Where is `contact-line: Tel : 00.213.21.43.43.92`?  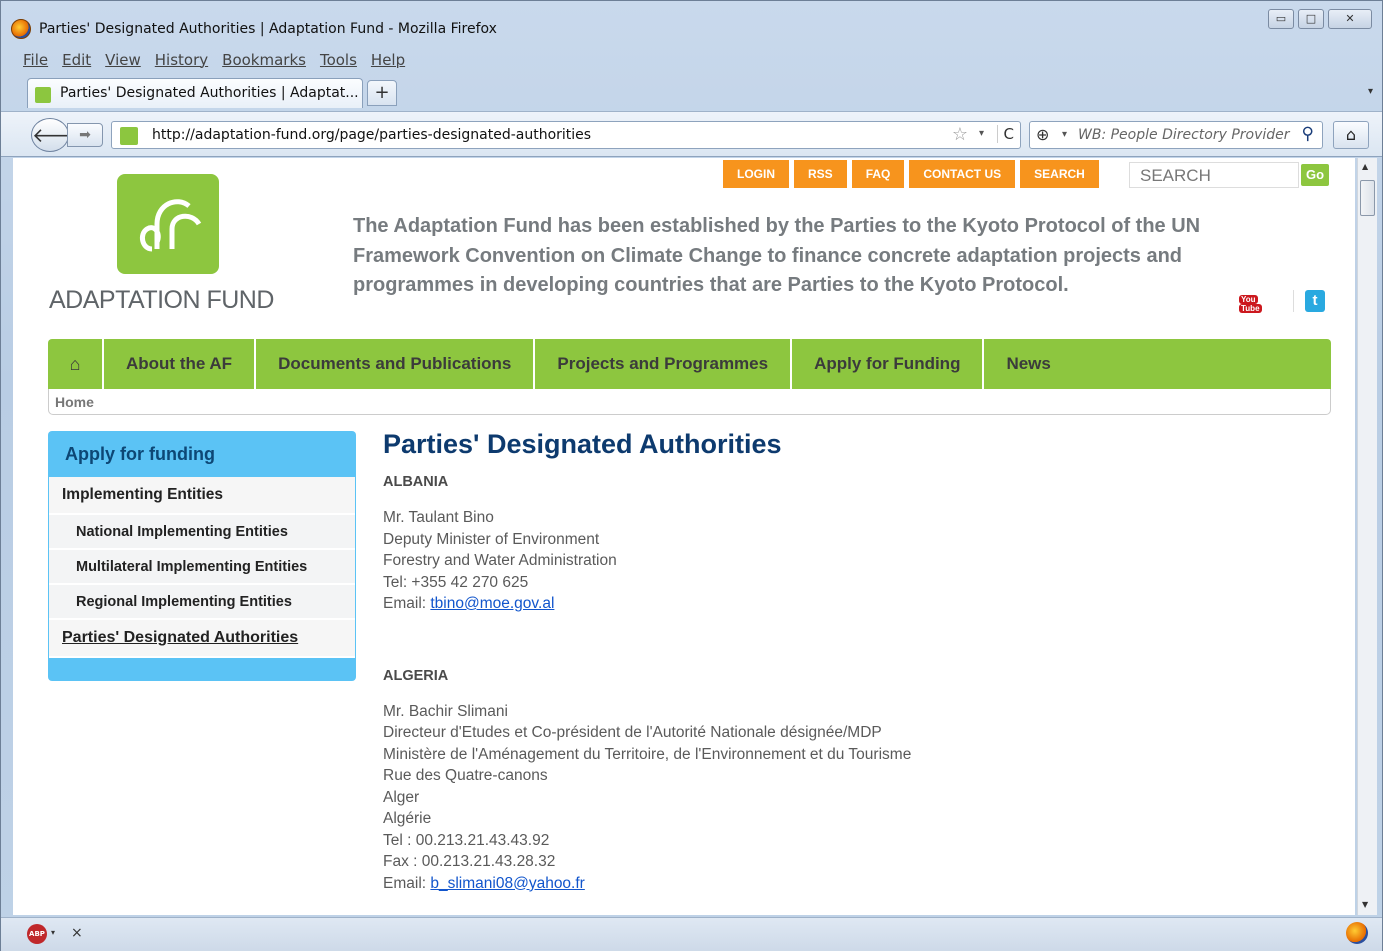
contact-line: Tel : 00.213.21.43.43.92 is located at coordinates (466, 840).